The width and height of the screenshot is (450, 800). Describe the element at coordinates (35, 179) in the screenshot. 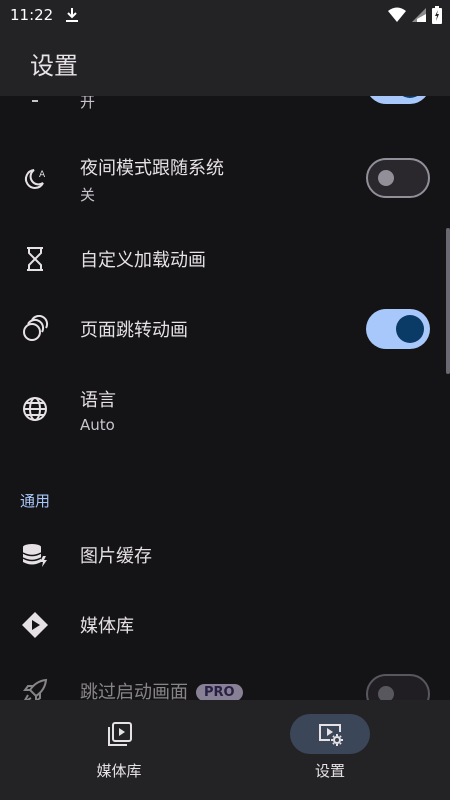

I see `night-mode-auto-icon: A` at that location.